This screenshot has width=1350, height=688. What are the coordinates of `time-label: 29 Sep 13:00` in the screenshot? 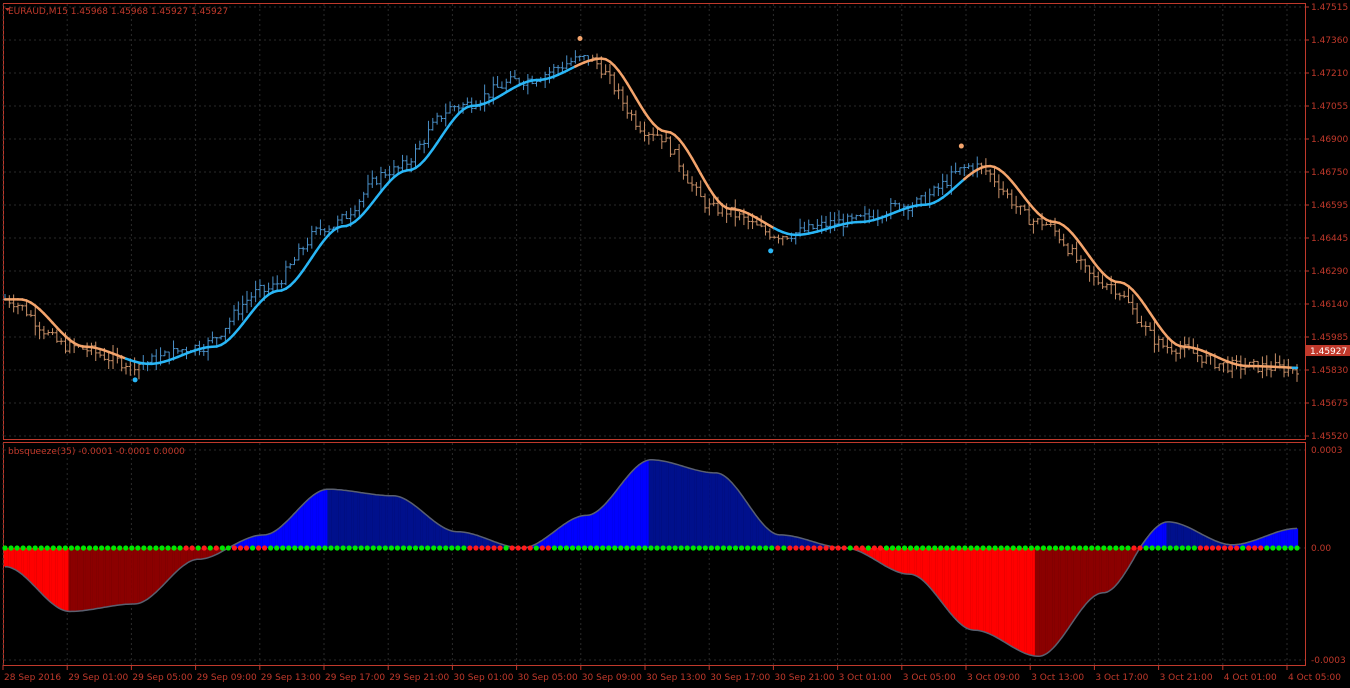 It's located at (291, 678).